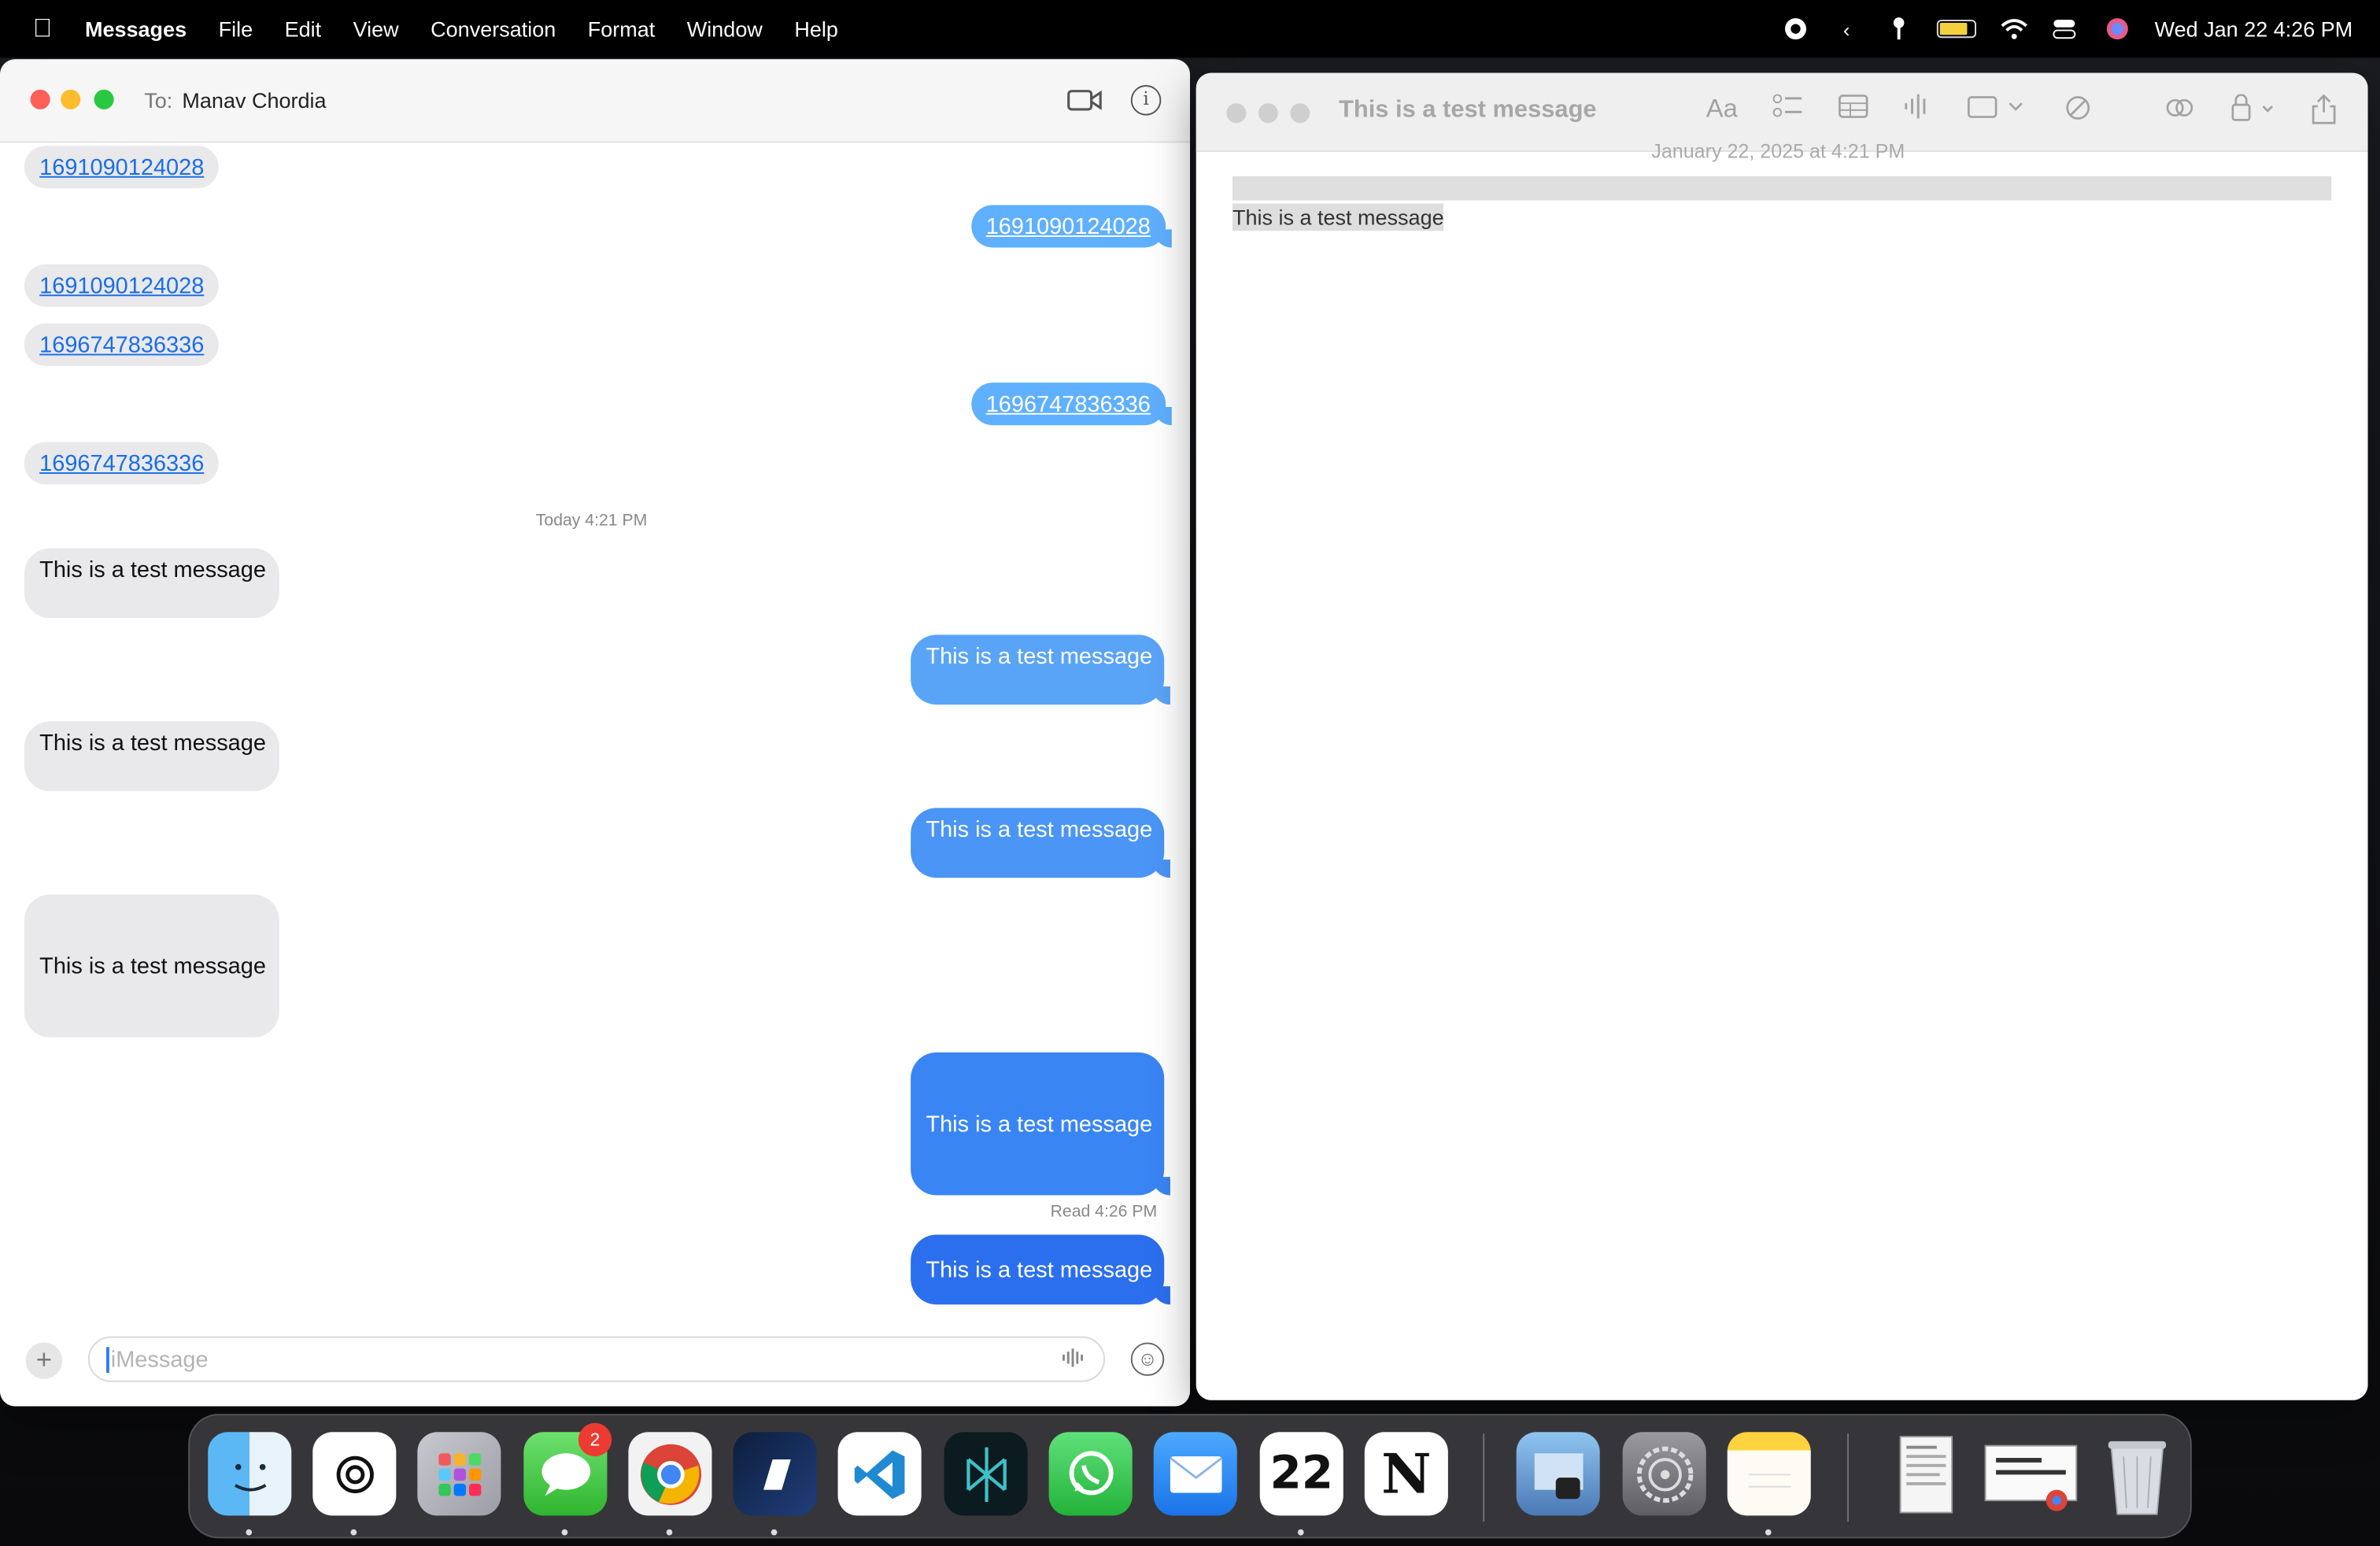 This screenshot has height=1546, width=2380. What do you see at coordinates (136, 29) in the screenshot?
I see `menu-app-name: Messages` at bounding box center [136, 29].